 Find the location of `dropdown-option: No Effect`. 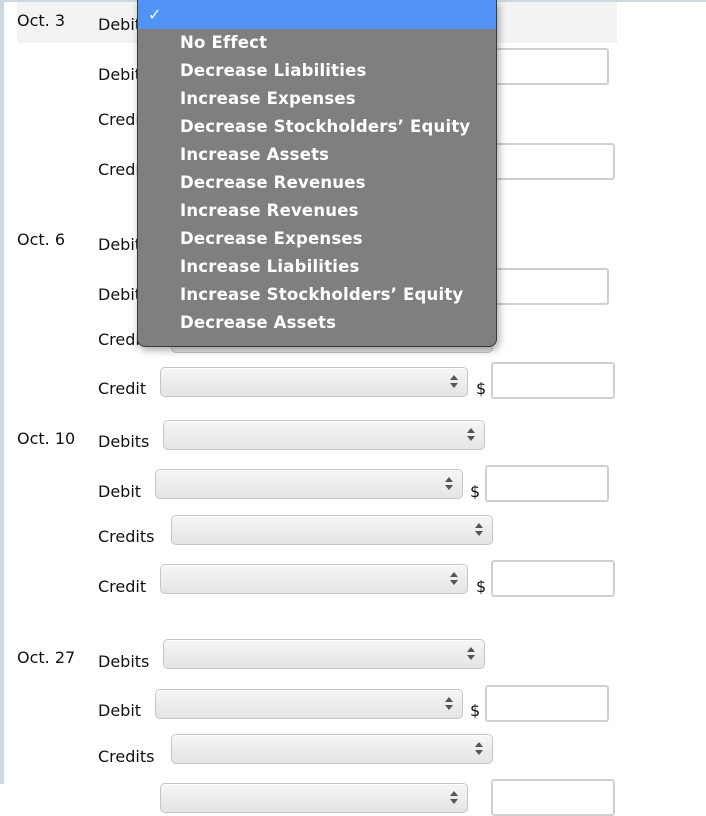

dropdown-option: No Effect is located at coordinates (223, 42).